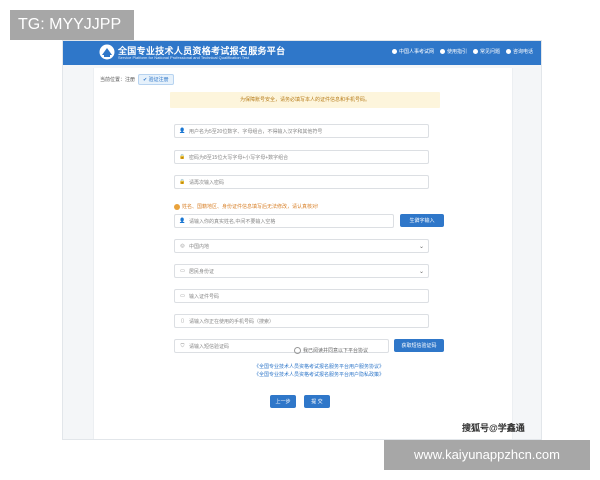 The width and height of the screenshot is (600, 480). I want to click on nav-faq: 常见问题, so click(486, 51).